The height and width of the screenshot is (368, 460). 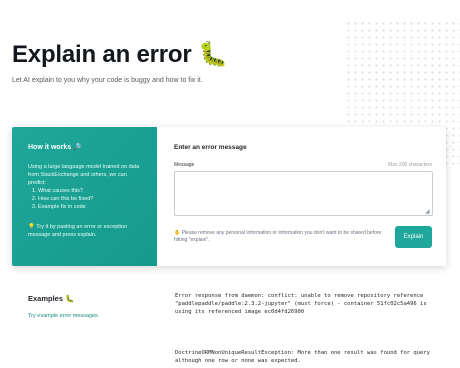 I want to click on explain-button: Explain, so click(x=413, y=237).